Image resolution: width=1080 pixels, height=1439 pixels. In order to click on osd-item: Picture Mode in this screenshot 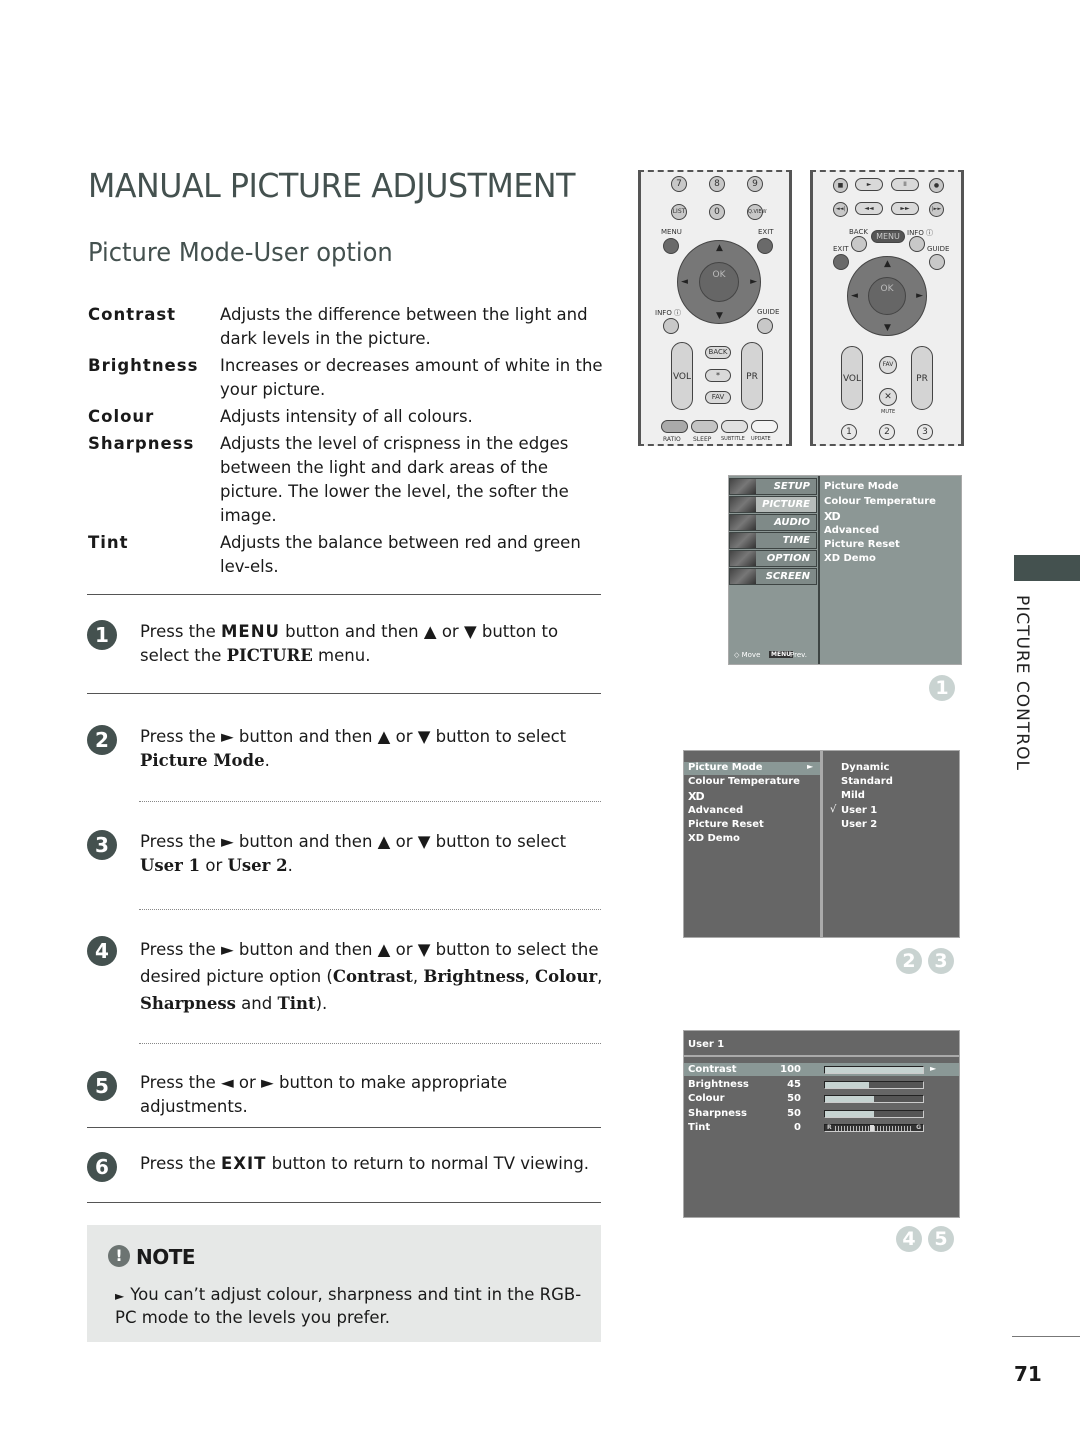, I will do `click(861, 486)`.